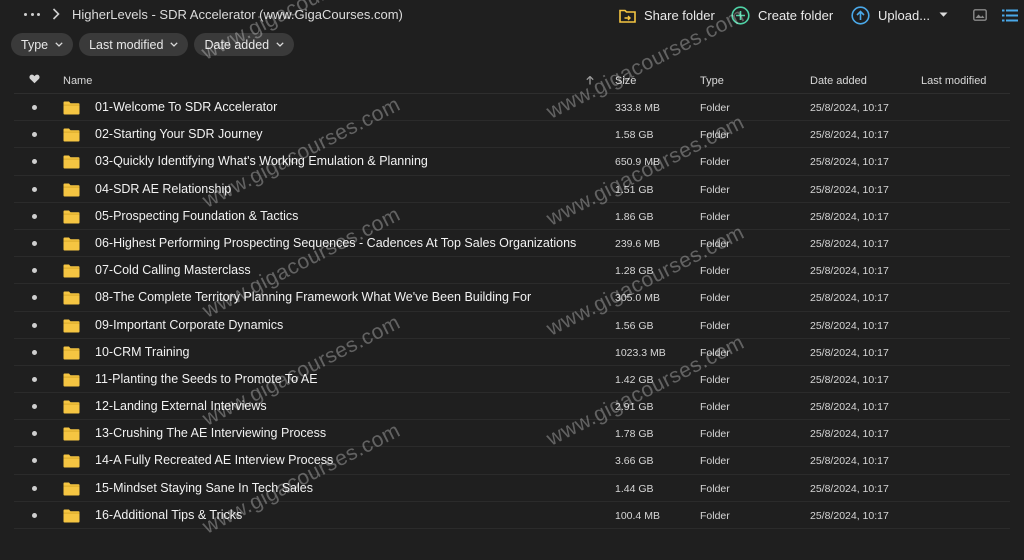 This screenshot has height=560, width=1024. What do you see at coordinates (637, 108) in the screenshot?
I see `row-size: 333.8 MB` at bounding box center [637, 108].